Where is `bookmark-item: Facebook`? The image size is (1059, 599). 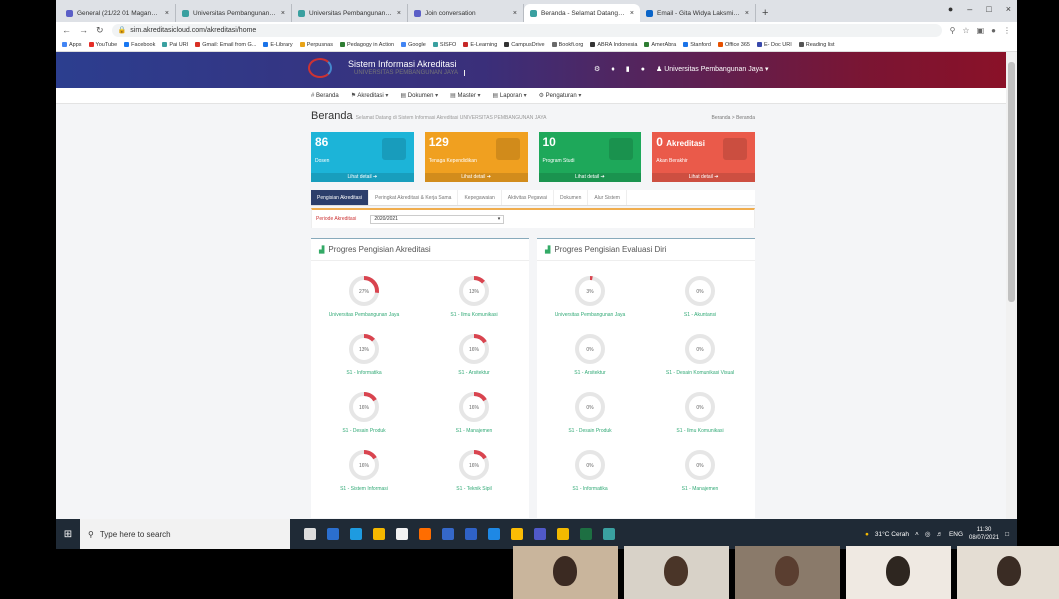
bookmark-item: Facebook is located at coordinates (139, 45).